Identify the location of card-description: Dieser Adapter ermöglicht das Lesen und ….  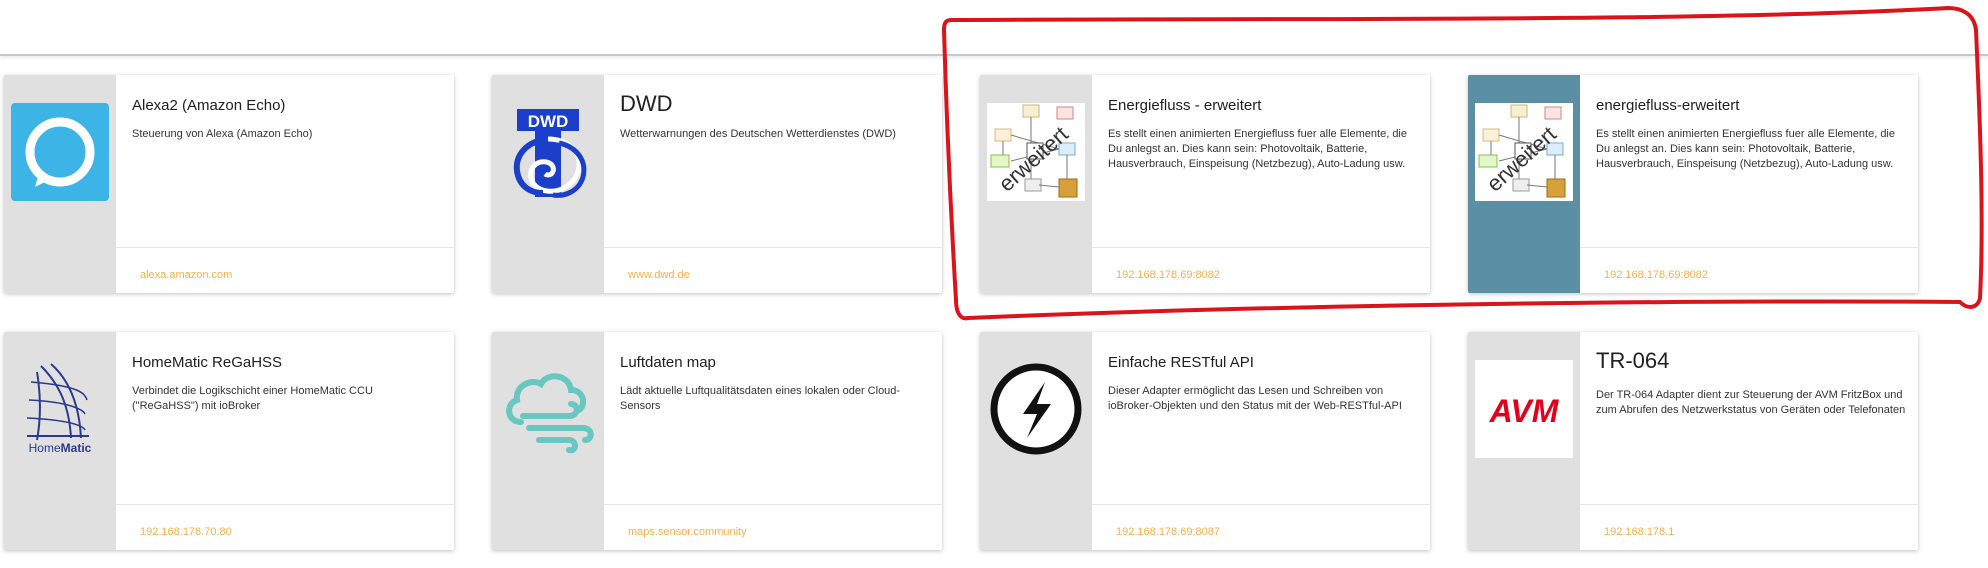
(1255, 398).